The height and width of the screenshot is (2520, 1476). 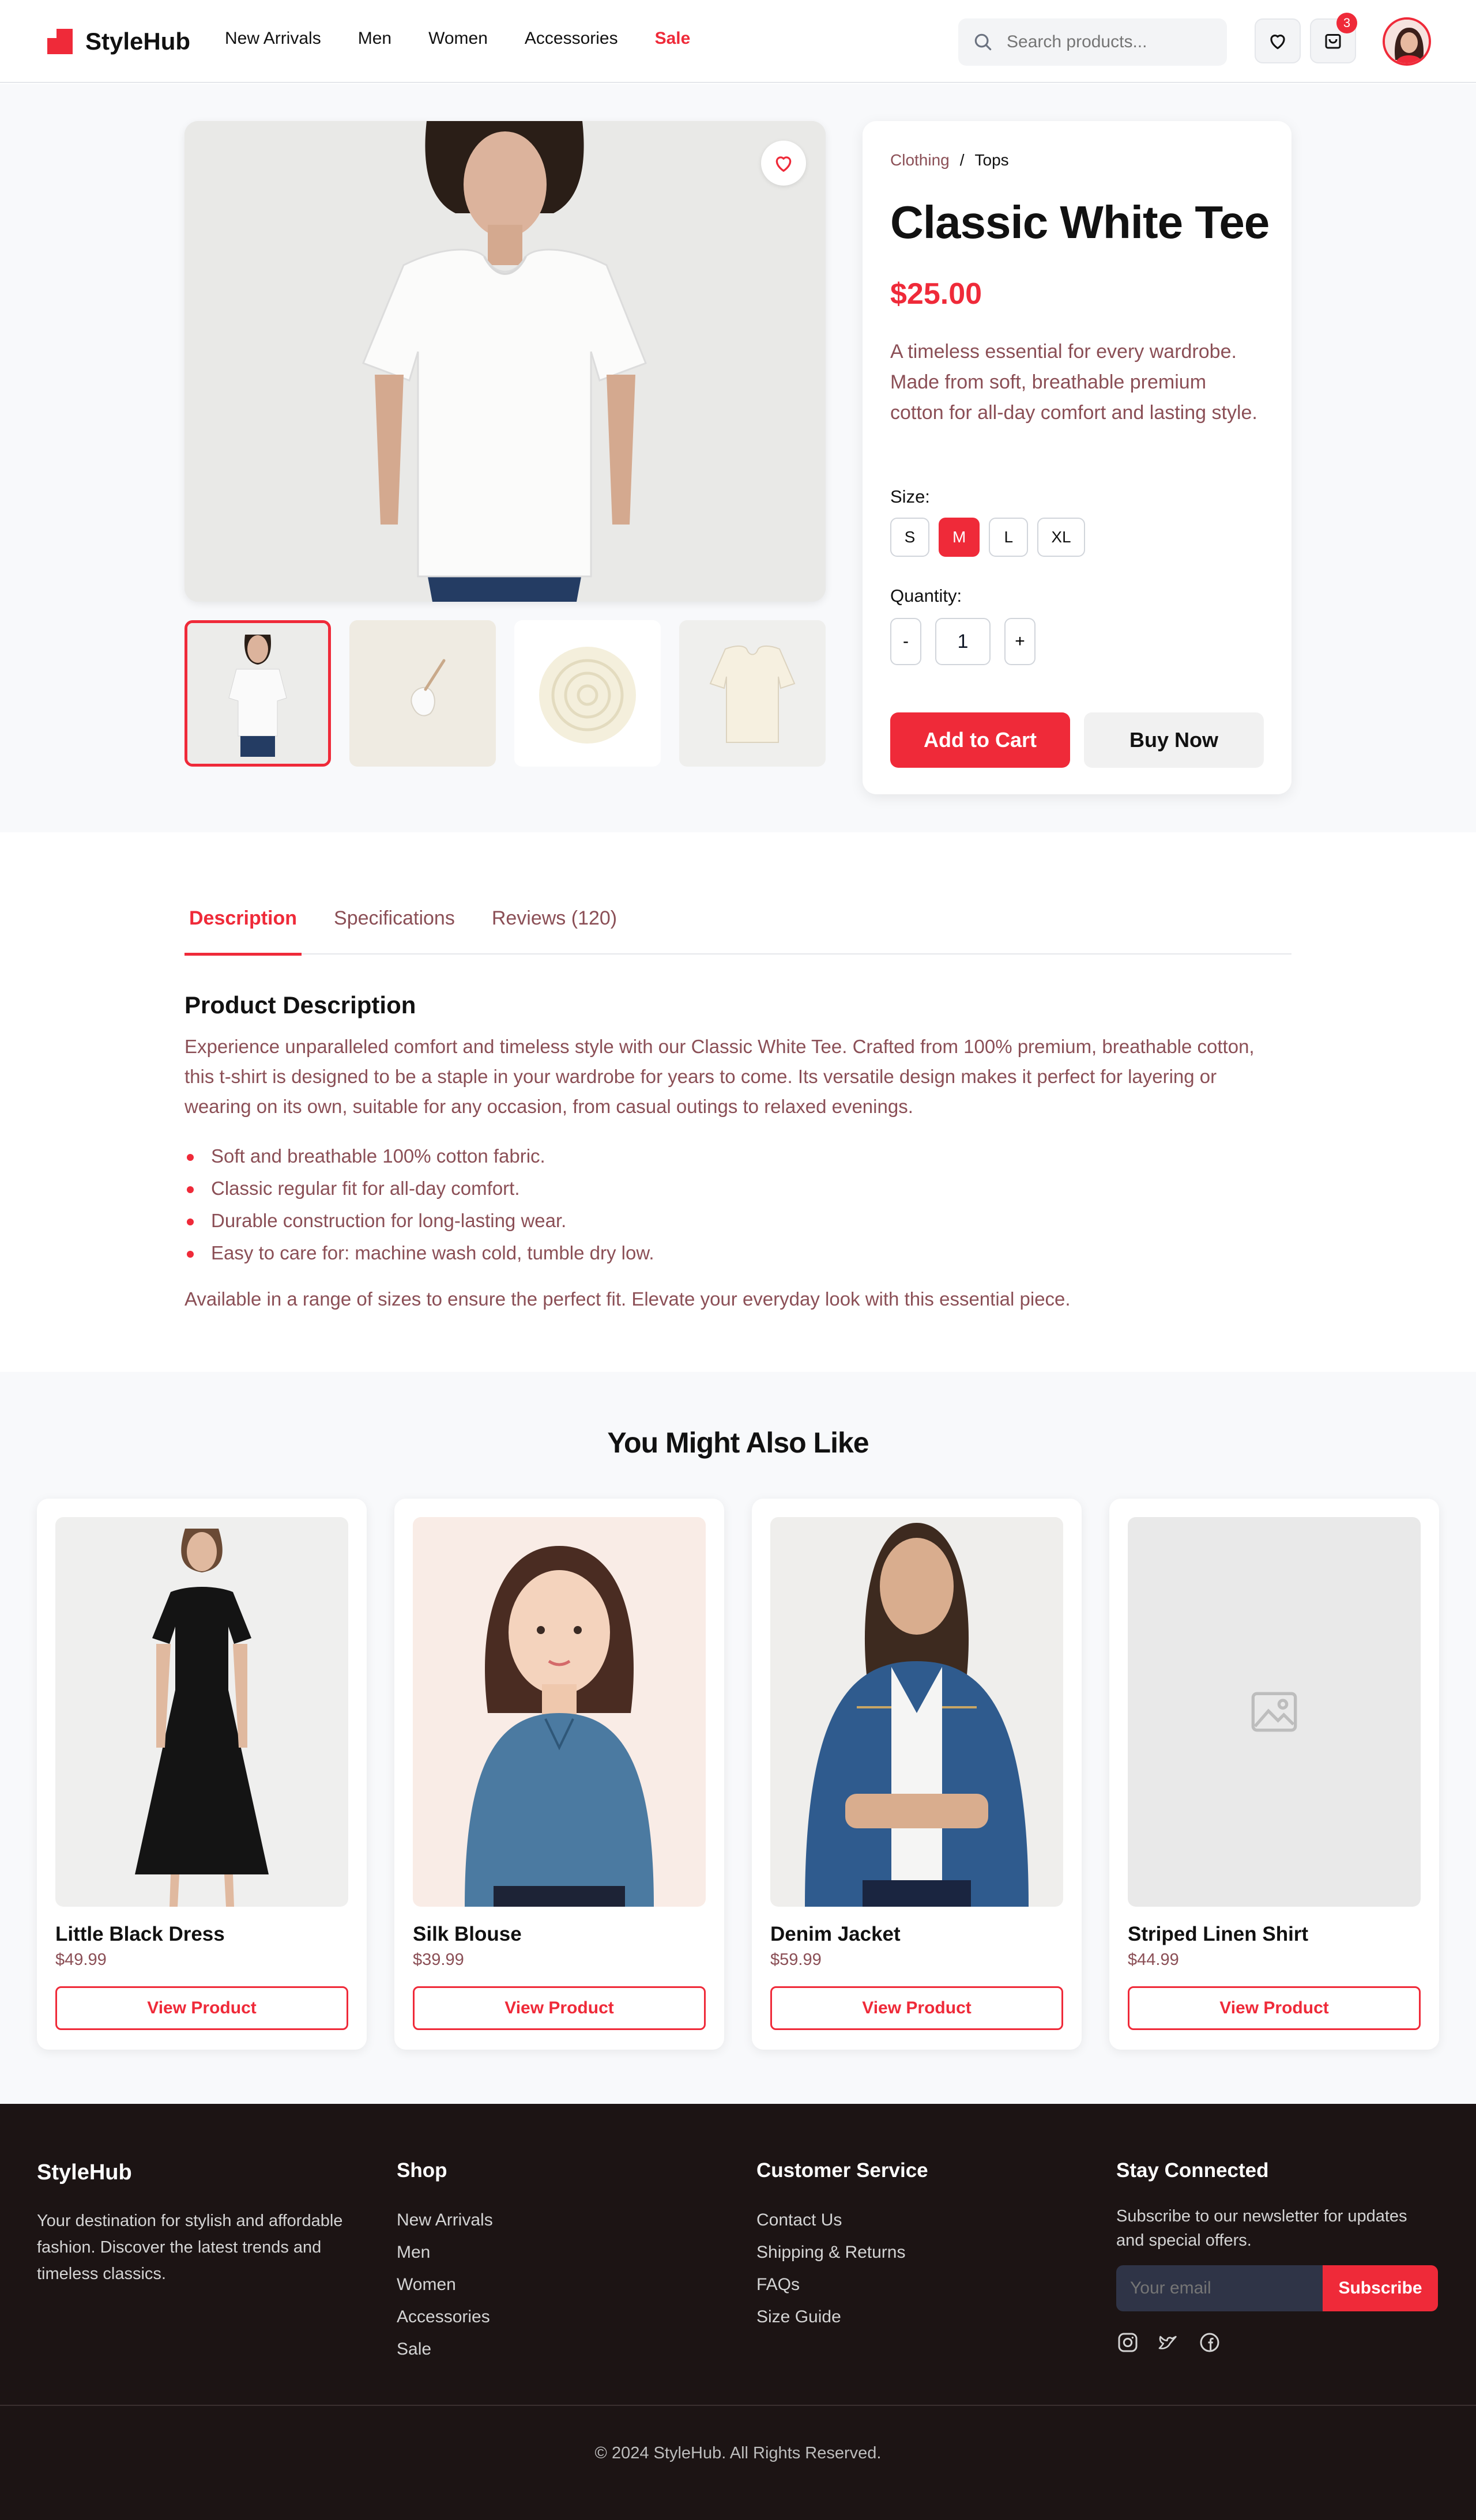 What do you see at coordinates (85, 2172) in the screenshot?
I see `footer-brand: StyleHub` at bounding box center [85, 2172].